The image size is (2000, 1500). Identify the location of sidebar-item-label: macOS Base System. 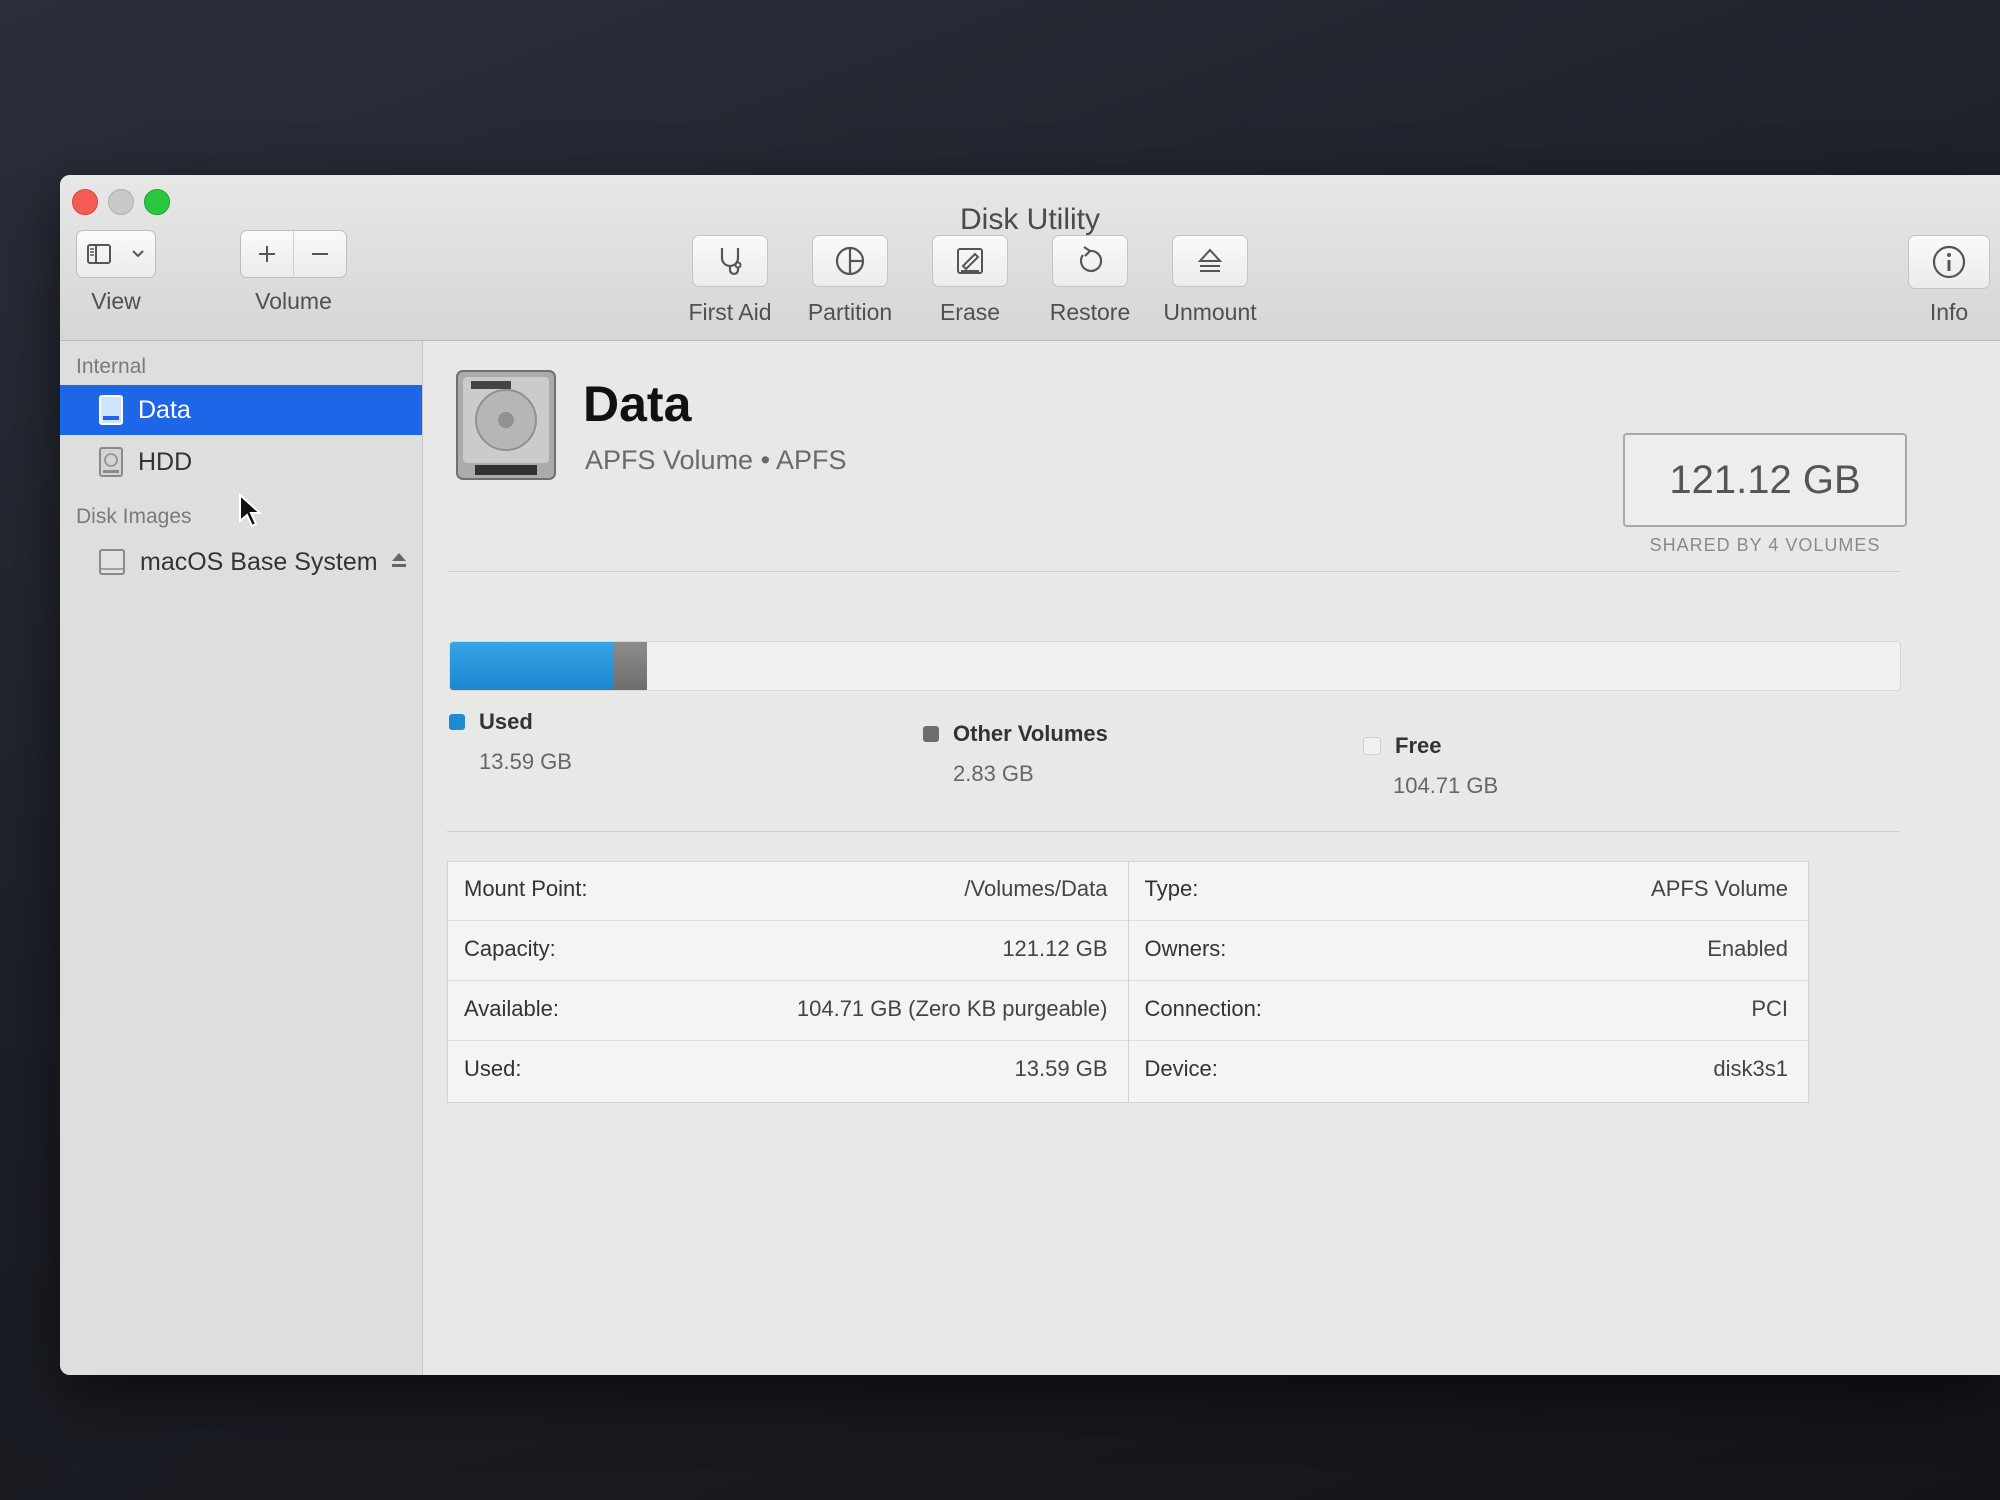
(259, 561).